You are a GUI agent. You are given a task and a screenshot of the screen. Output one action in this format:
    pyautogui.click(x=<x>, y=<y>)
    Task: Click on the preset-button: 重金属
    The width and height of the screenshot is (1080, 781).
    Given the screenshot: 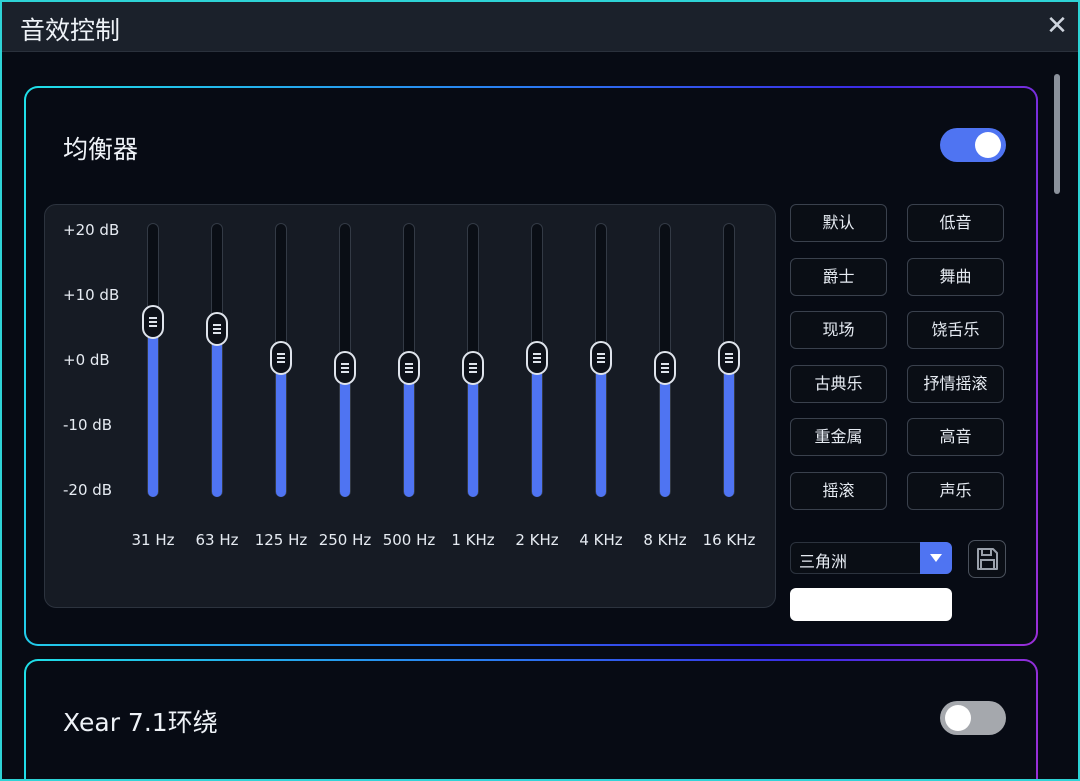 What is the action you would take?
    pyautogui.click(x=838, y=437)
    